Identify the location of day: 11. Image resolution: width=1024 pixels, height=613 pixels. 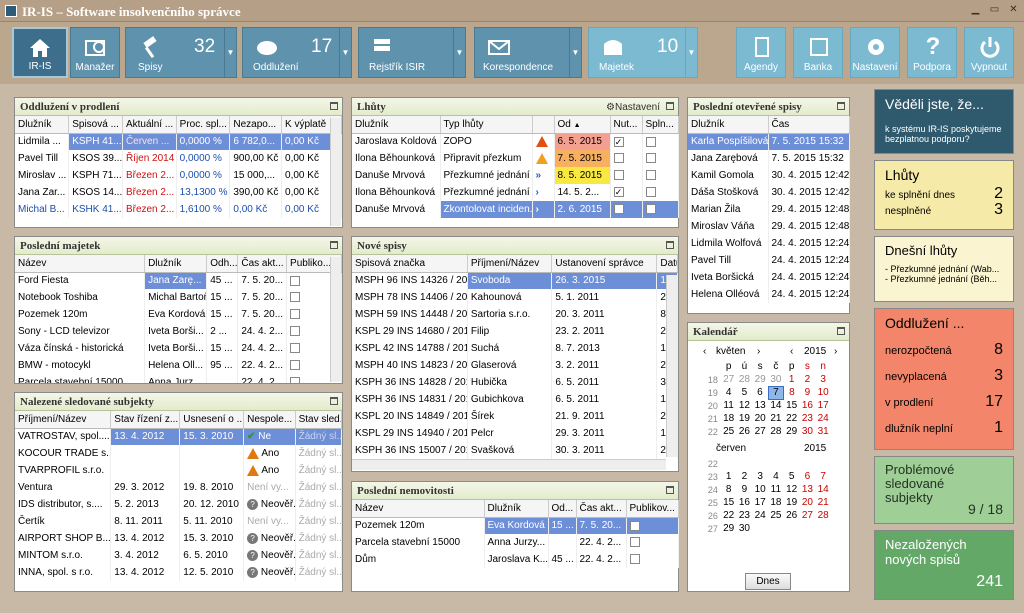
(729, 405).